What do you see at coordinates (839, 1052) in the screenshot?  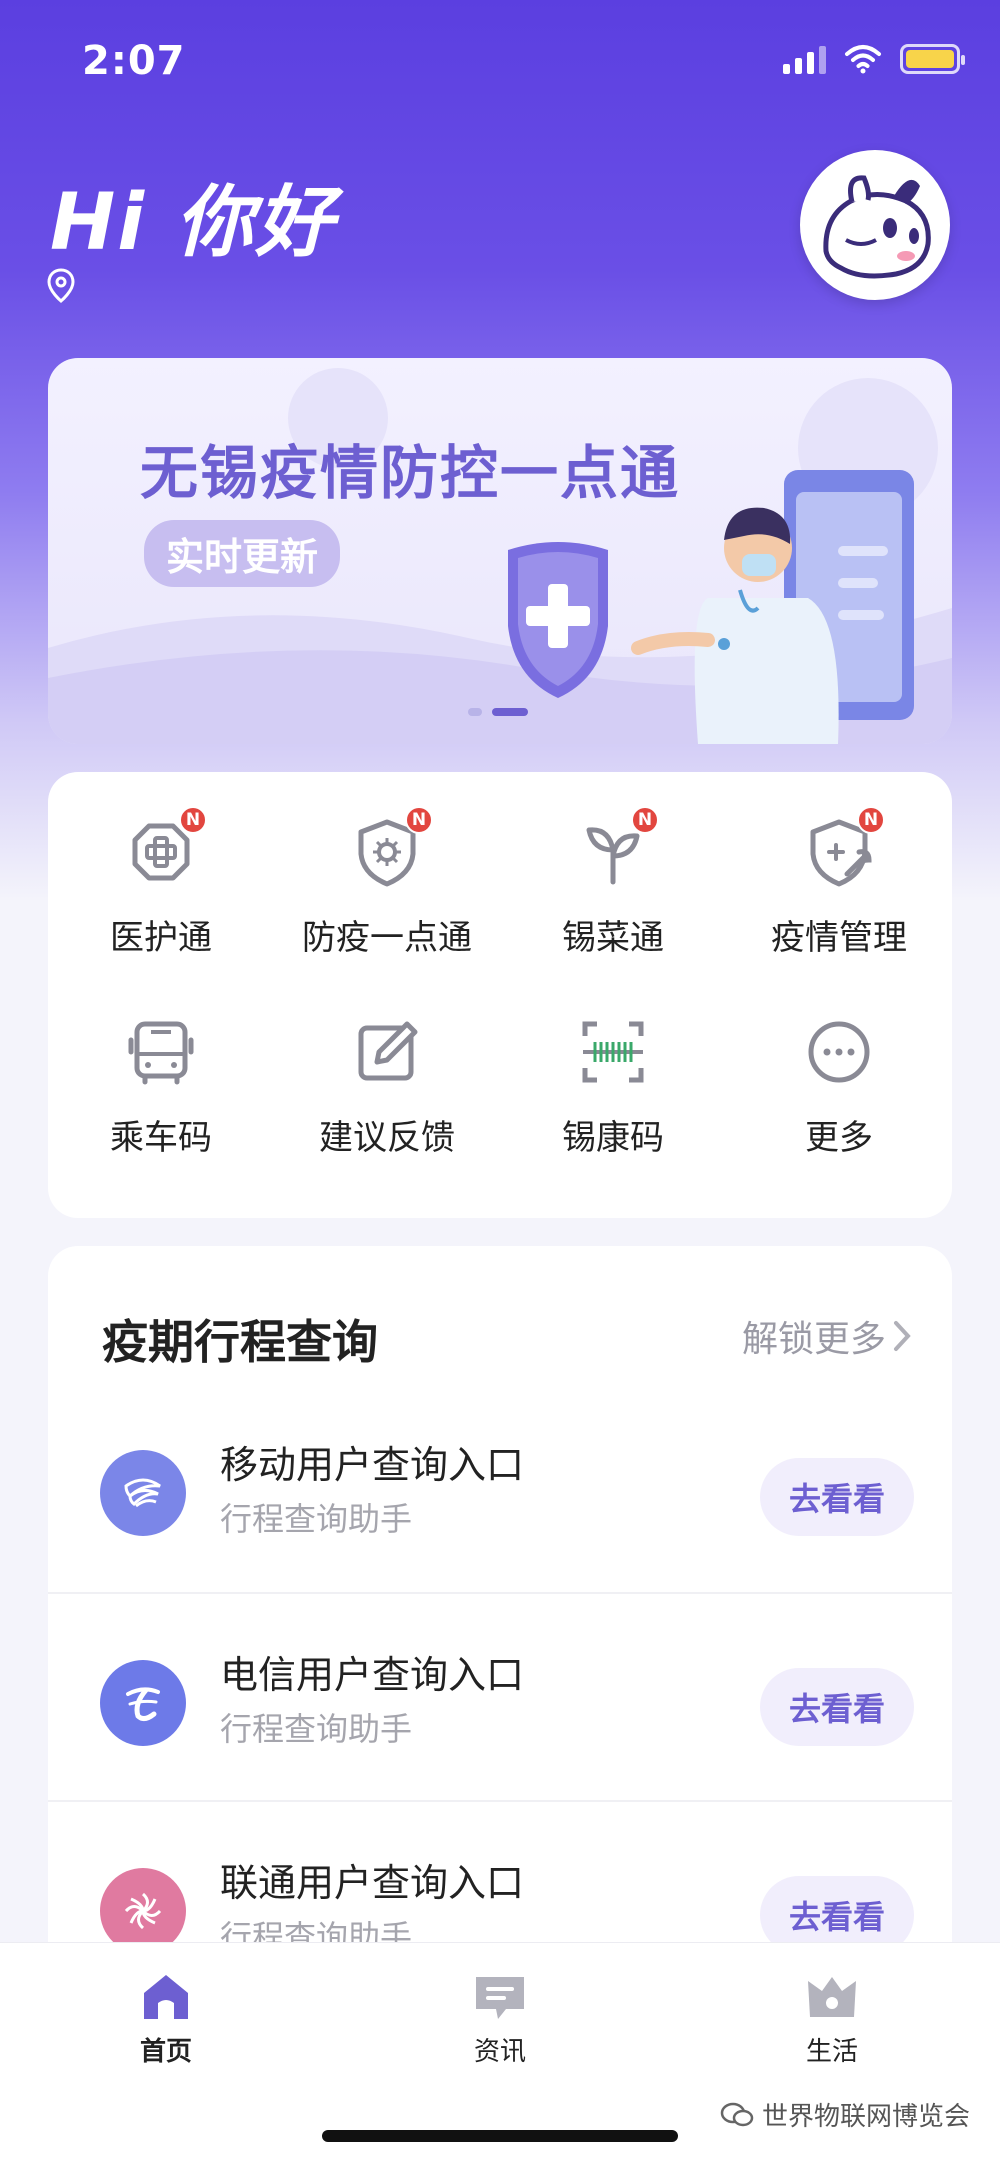 I see `more-icon` at bounding box center [839, 1052].